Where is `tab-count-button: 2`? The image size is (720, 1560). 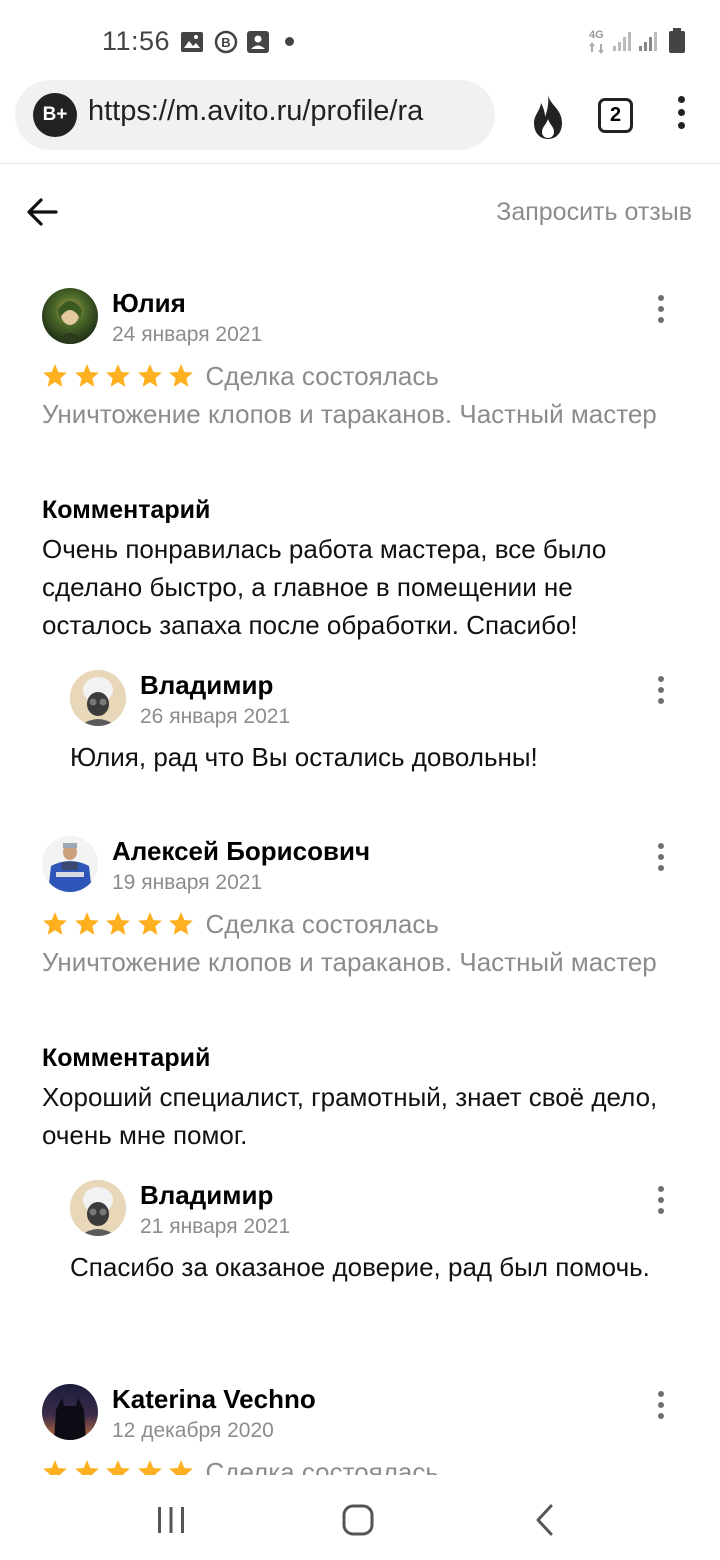 tab-count-button: 2 is located at coordinates (615, 115).